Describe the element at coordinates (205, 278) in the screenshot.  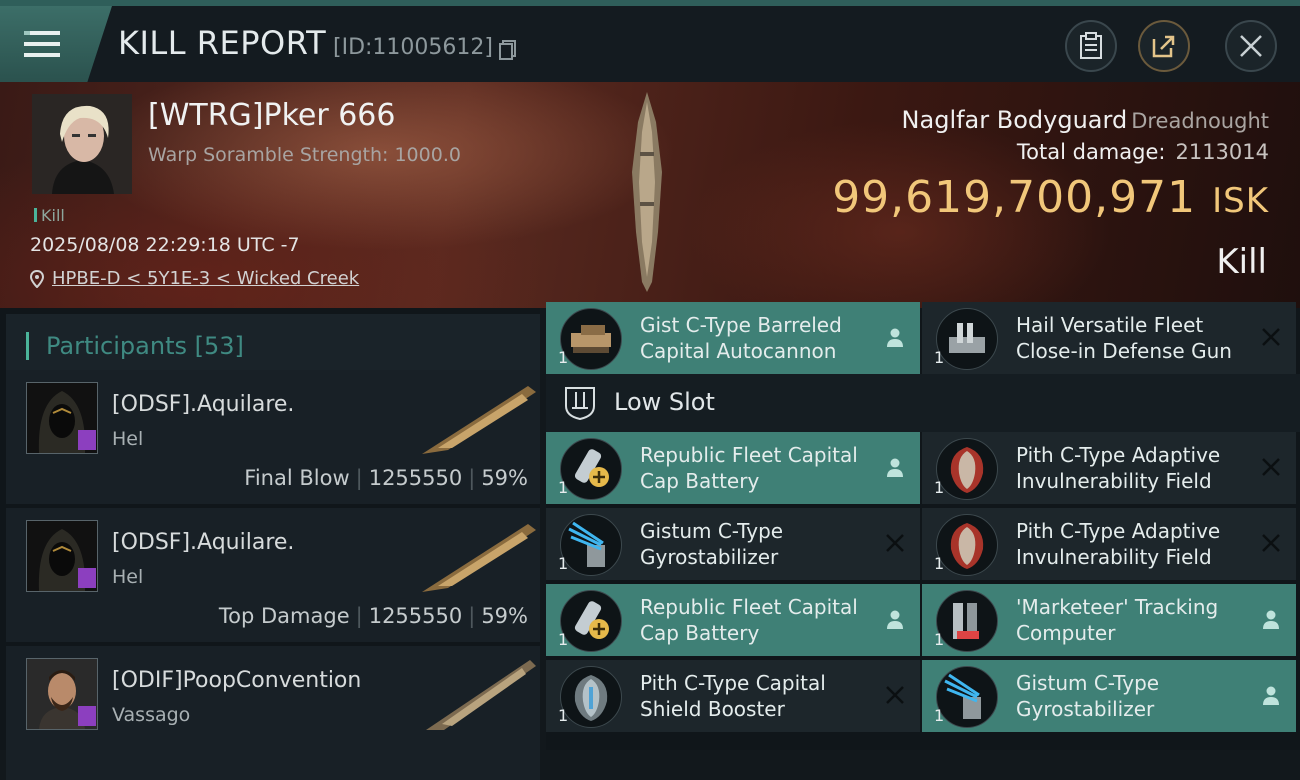
I see `location-link: HPBE-D < 5Y1E-3 < Wicked Creek` at that location.